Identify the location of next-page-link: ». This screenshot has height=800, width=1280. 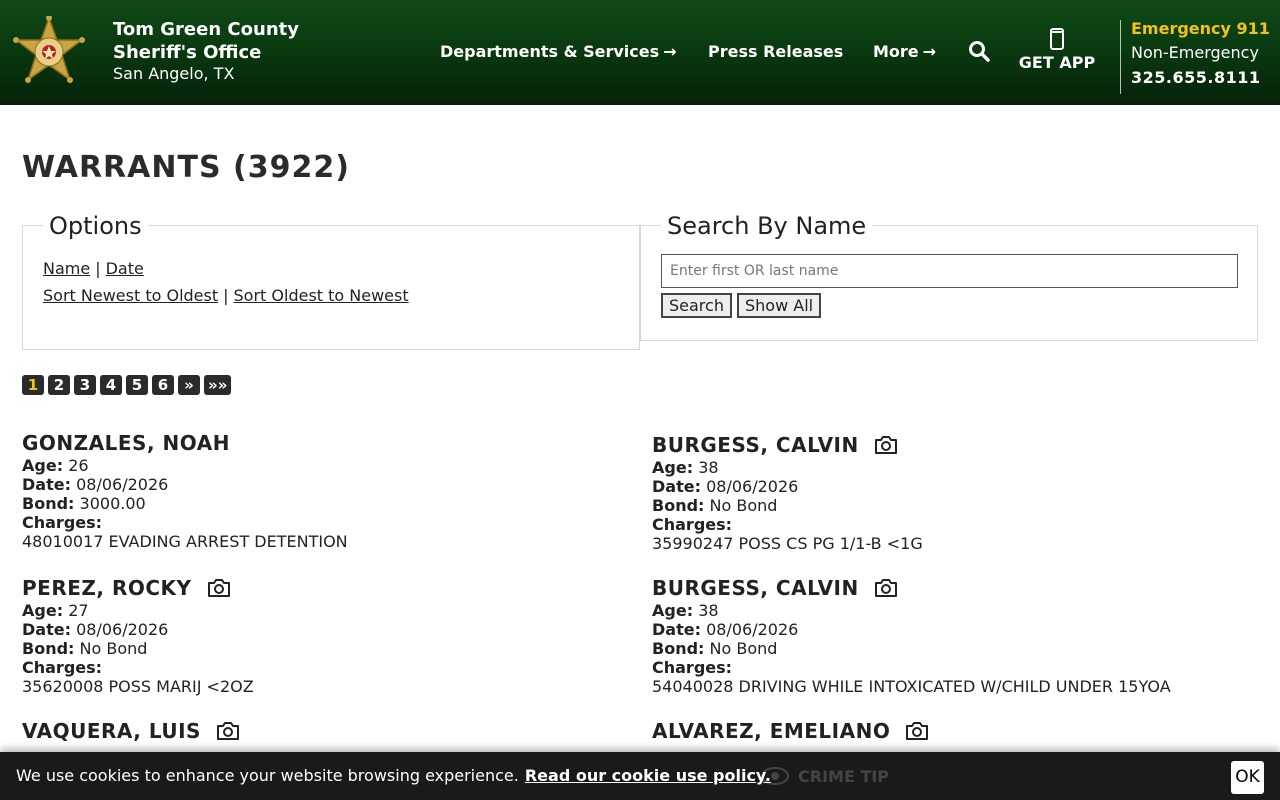
(189, 385).